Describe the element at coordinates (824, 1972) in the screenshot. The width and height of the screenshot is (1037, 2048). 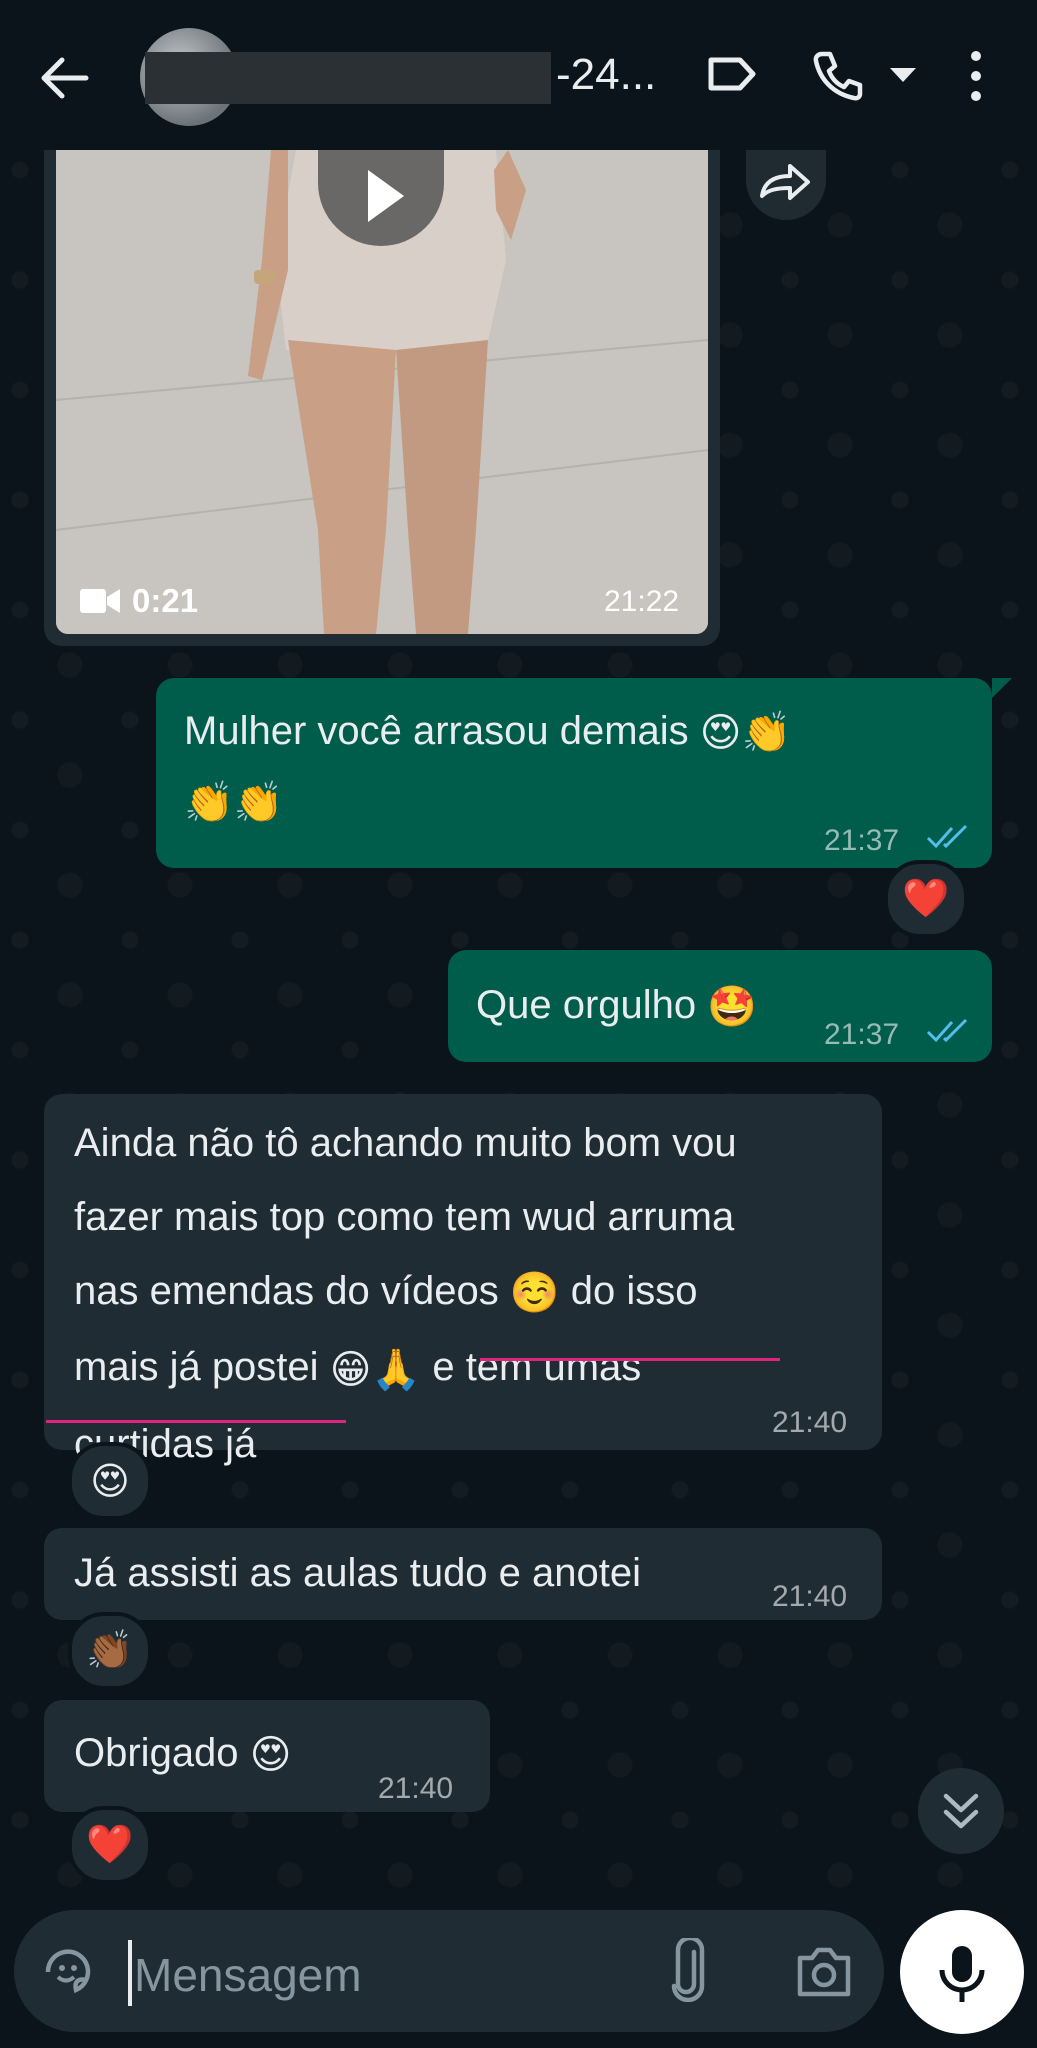
I see `camera-icon` at that location.